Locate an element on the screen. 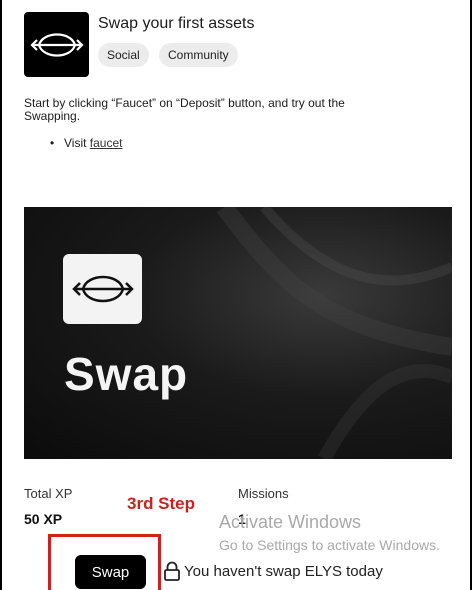 This screenshot has width=472, height=590. banner-logo is located at coordinates (102, 289).